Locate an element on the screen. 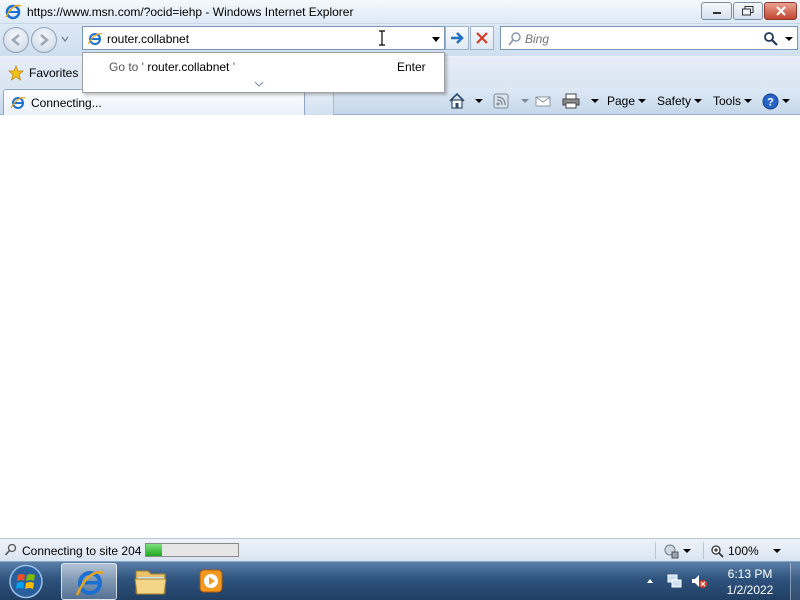 This screenshot has width=800, height=600. home-icon is located at coordinates (457, 100).